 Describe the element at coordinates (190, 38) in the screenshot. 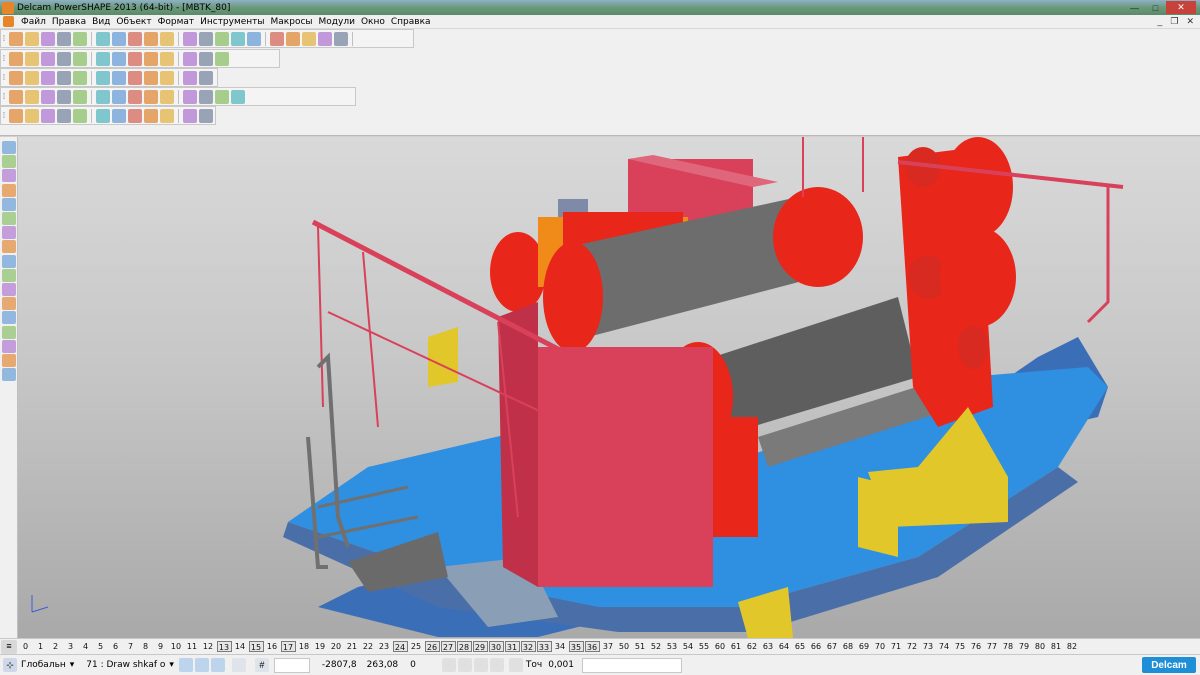

I see `select-icon` at that location.